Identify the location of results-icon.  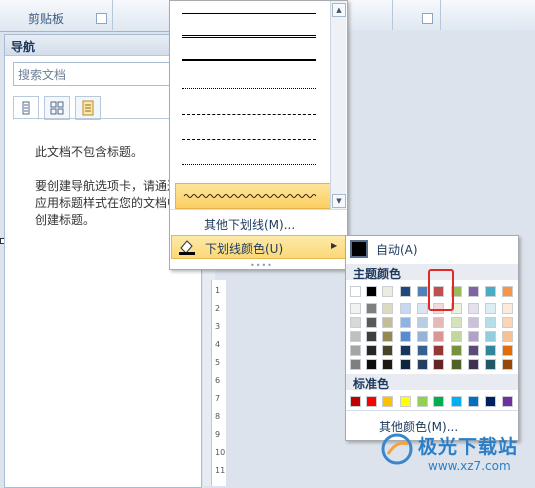
(88, 108).